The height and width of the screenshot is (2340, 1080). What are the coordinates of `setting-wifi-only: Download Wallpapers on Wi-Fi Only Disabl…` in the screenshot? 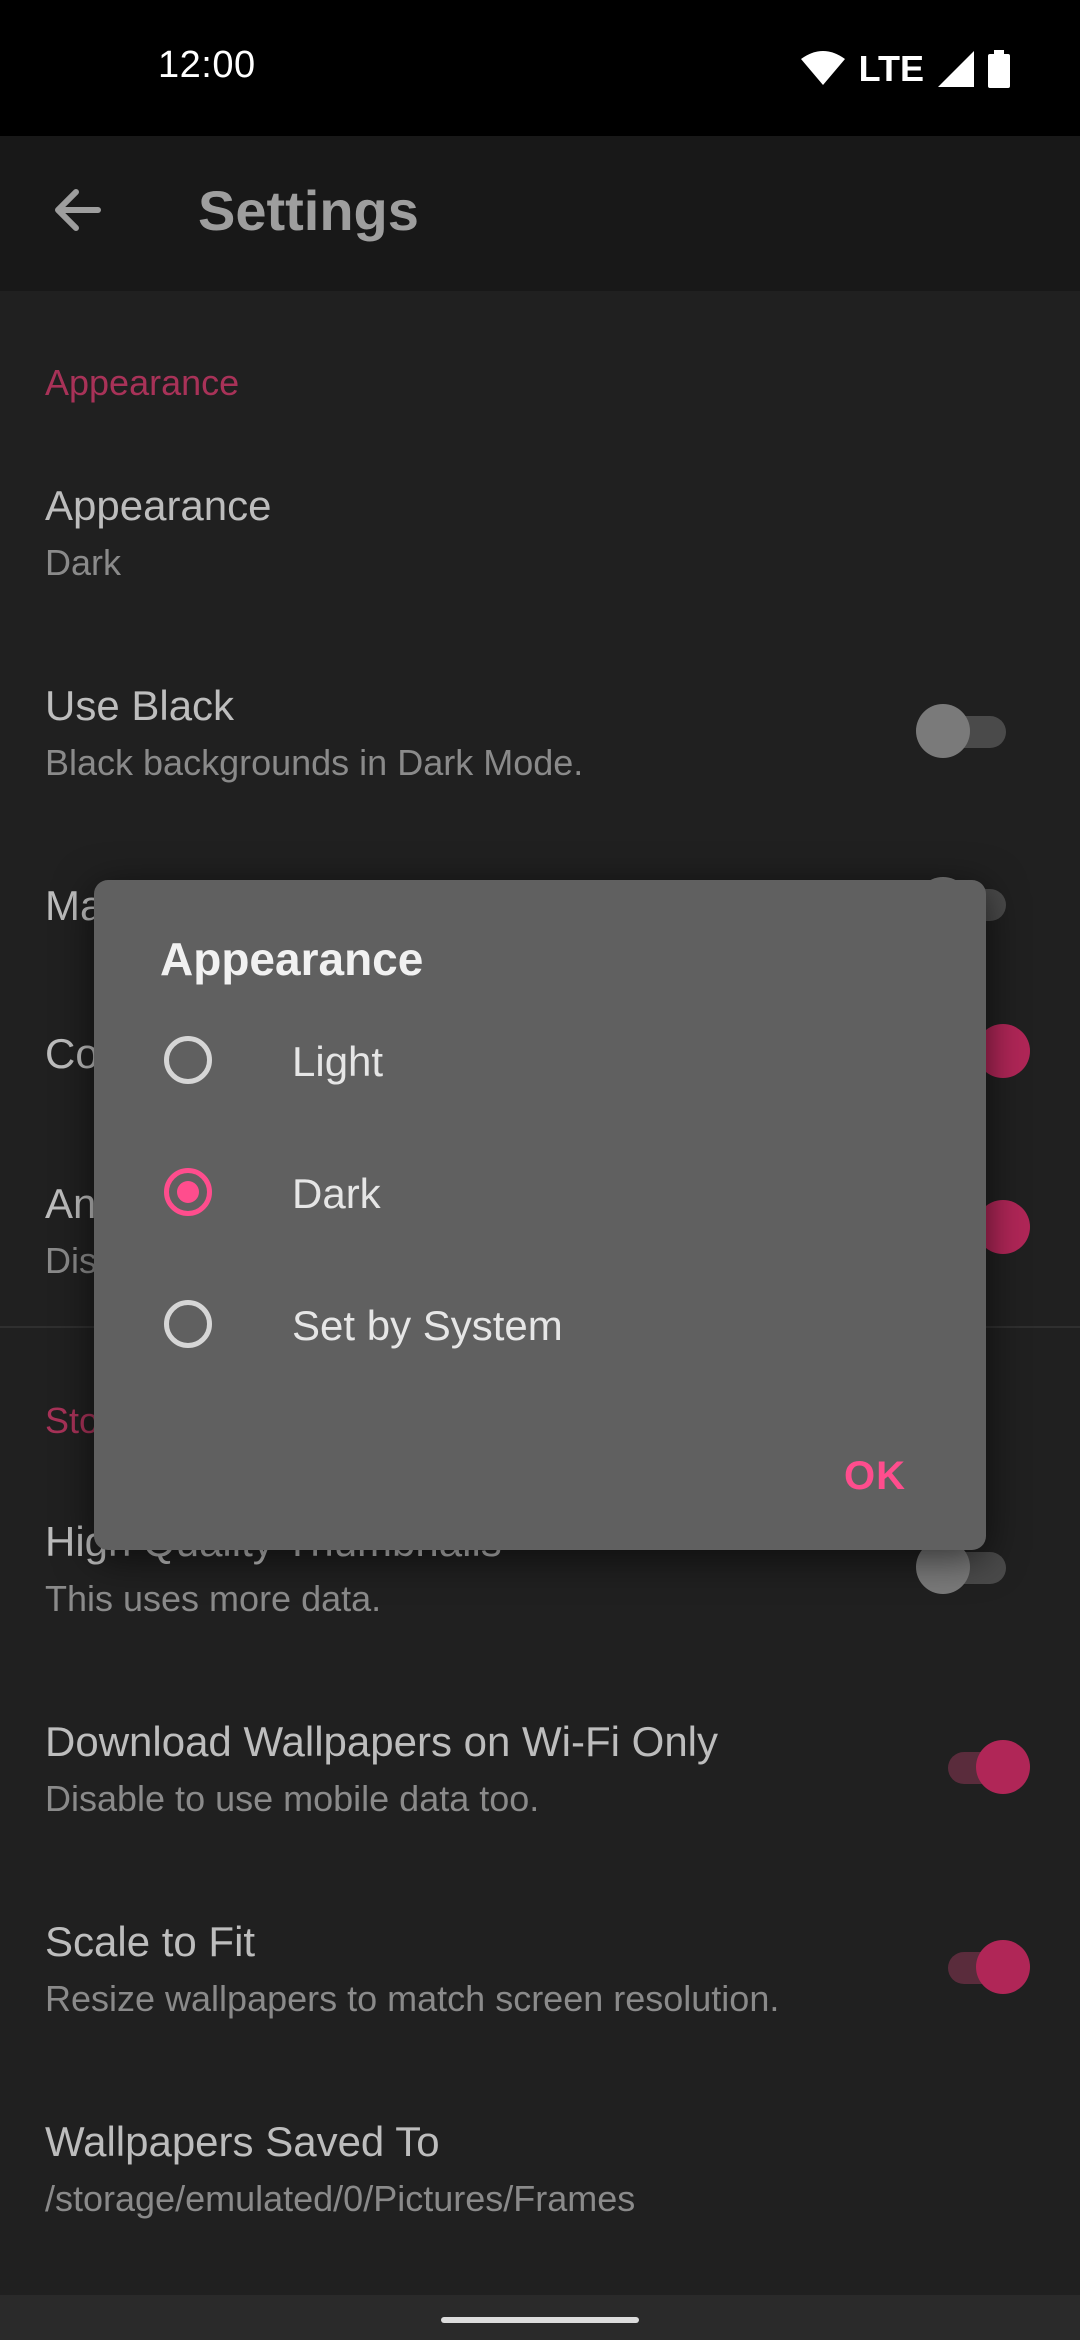 It's located at (540, 1769).